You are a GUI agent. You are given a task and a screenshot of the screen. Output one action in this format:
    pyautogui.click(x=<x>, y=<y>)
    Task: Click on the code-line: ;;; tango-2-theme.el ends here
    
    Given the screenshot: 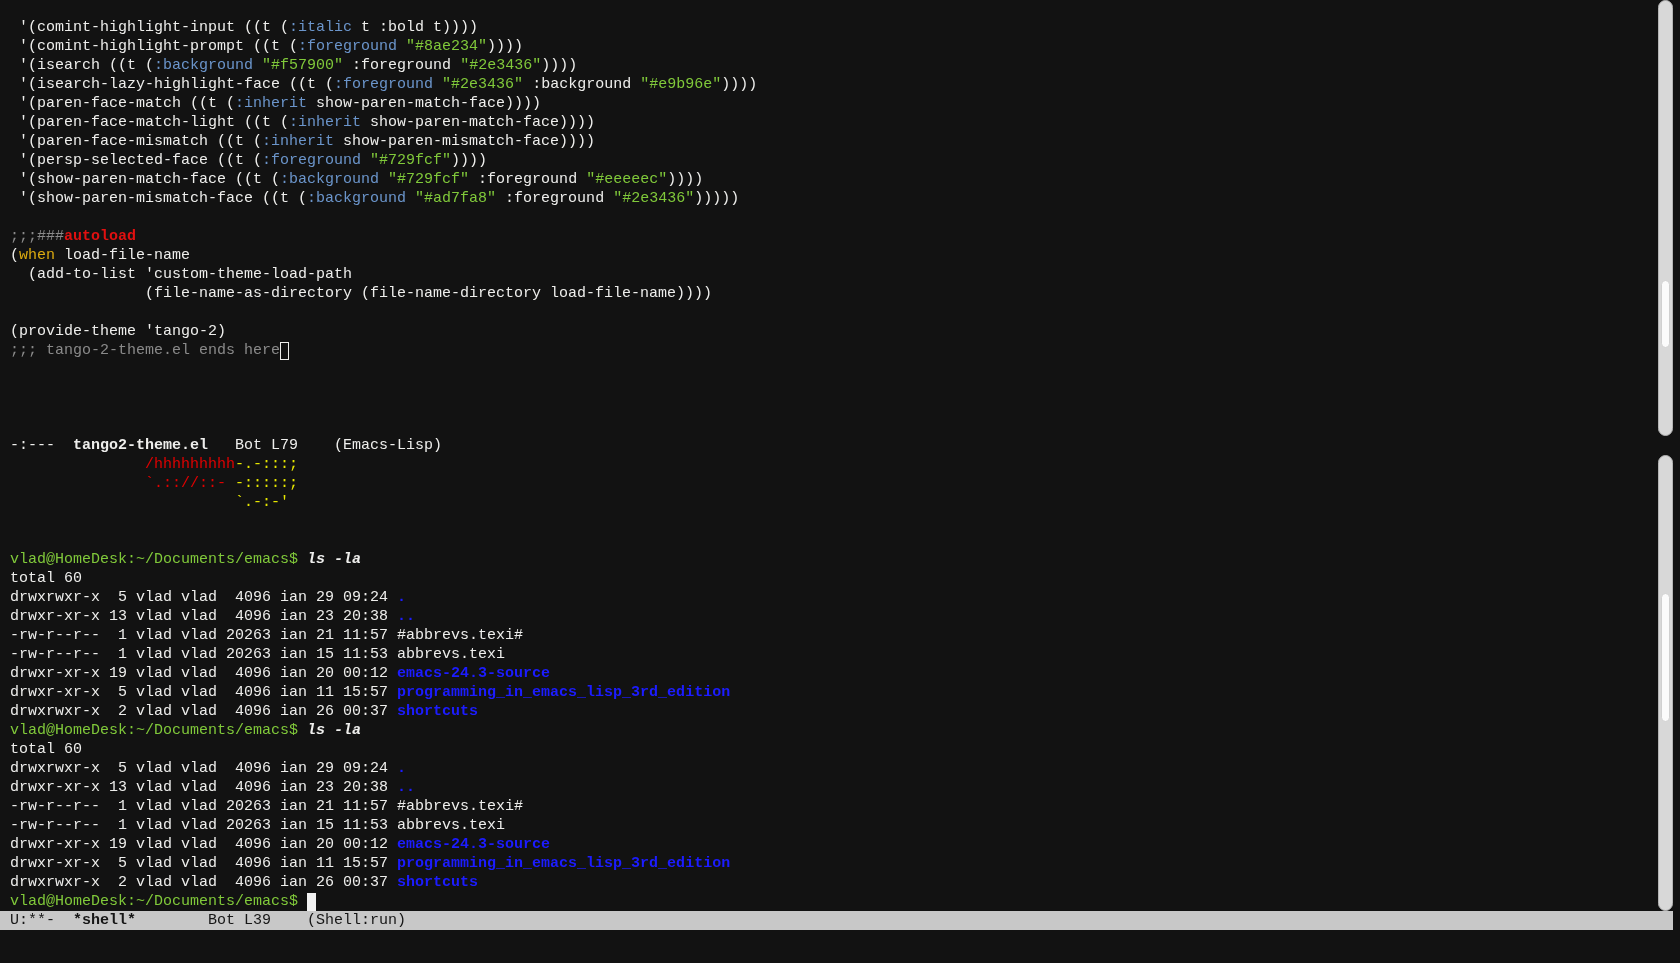 What is the action you would take?
    pyautogui.click(x=145, y=350)
    